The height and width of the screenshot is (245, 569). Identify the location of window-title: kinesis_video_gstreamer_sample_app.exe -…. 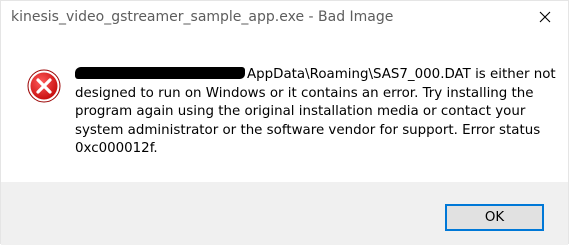
(202, 17).